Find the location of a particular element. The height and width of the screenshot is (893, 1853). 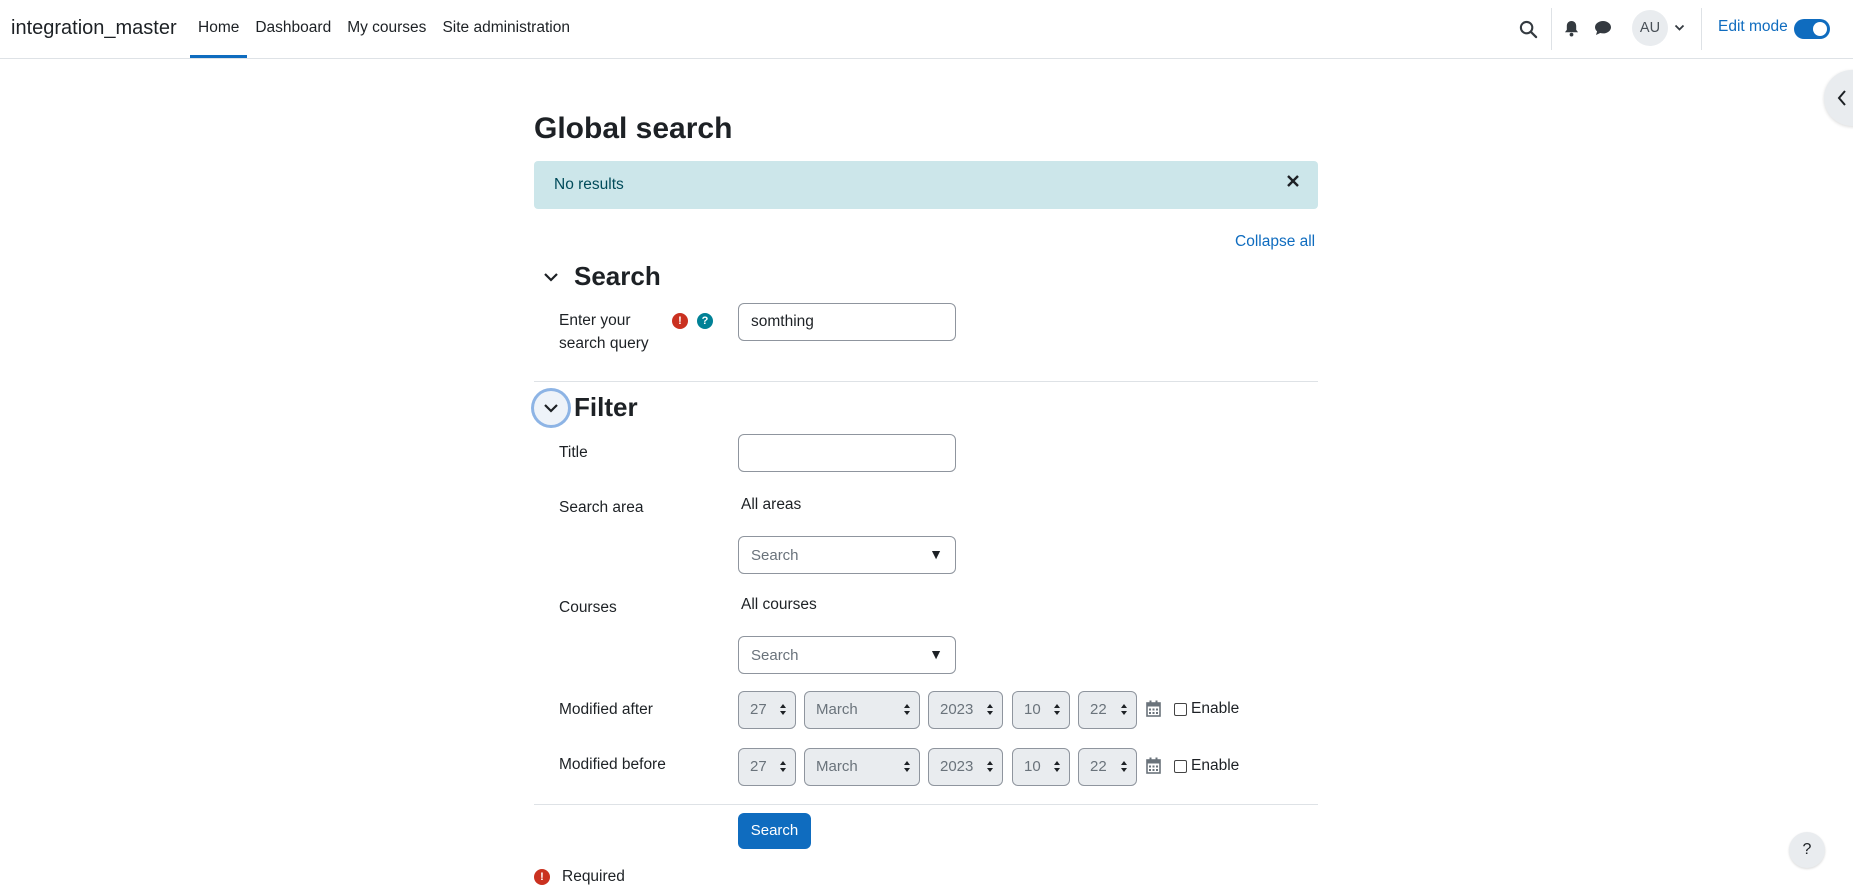

search-section-title: Search is located at coordinates (617, 276).